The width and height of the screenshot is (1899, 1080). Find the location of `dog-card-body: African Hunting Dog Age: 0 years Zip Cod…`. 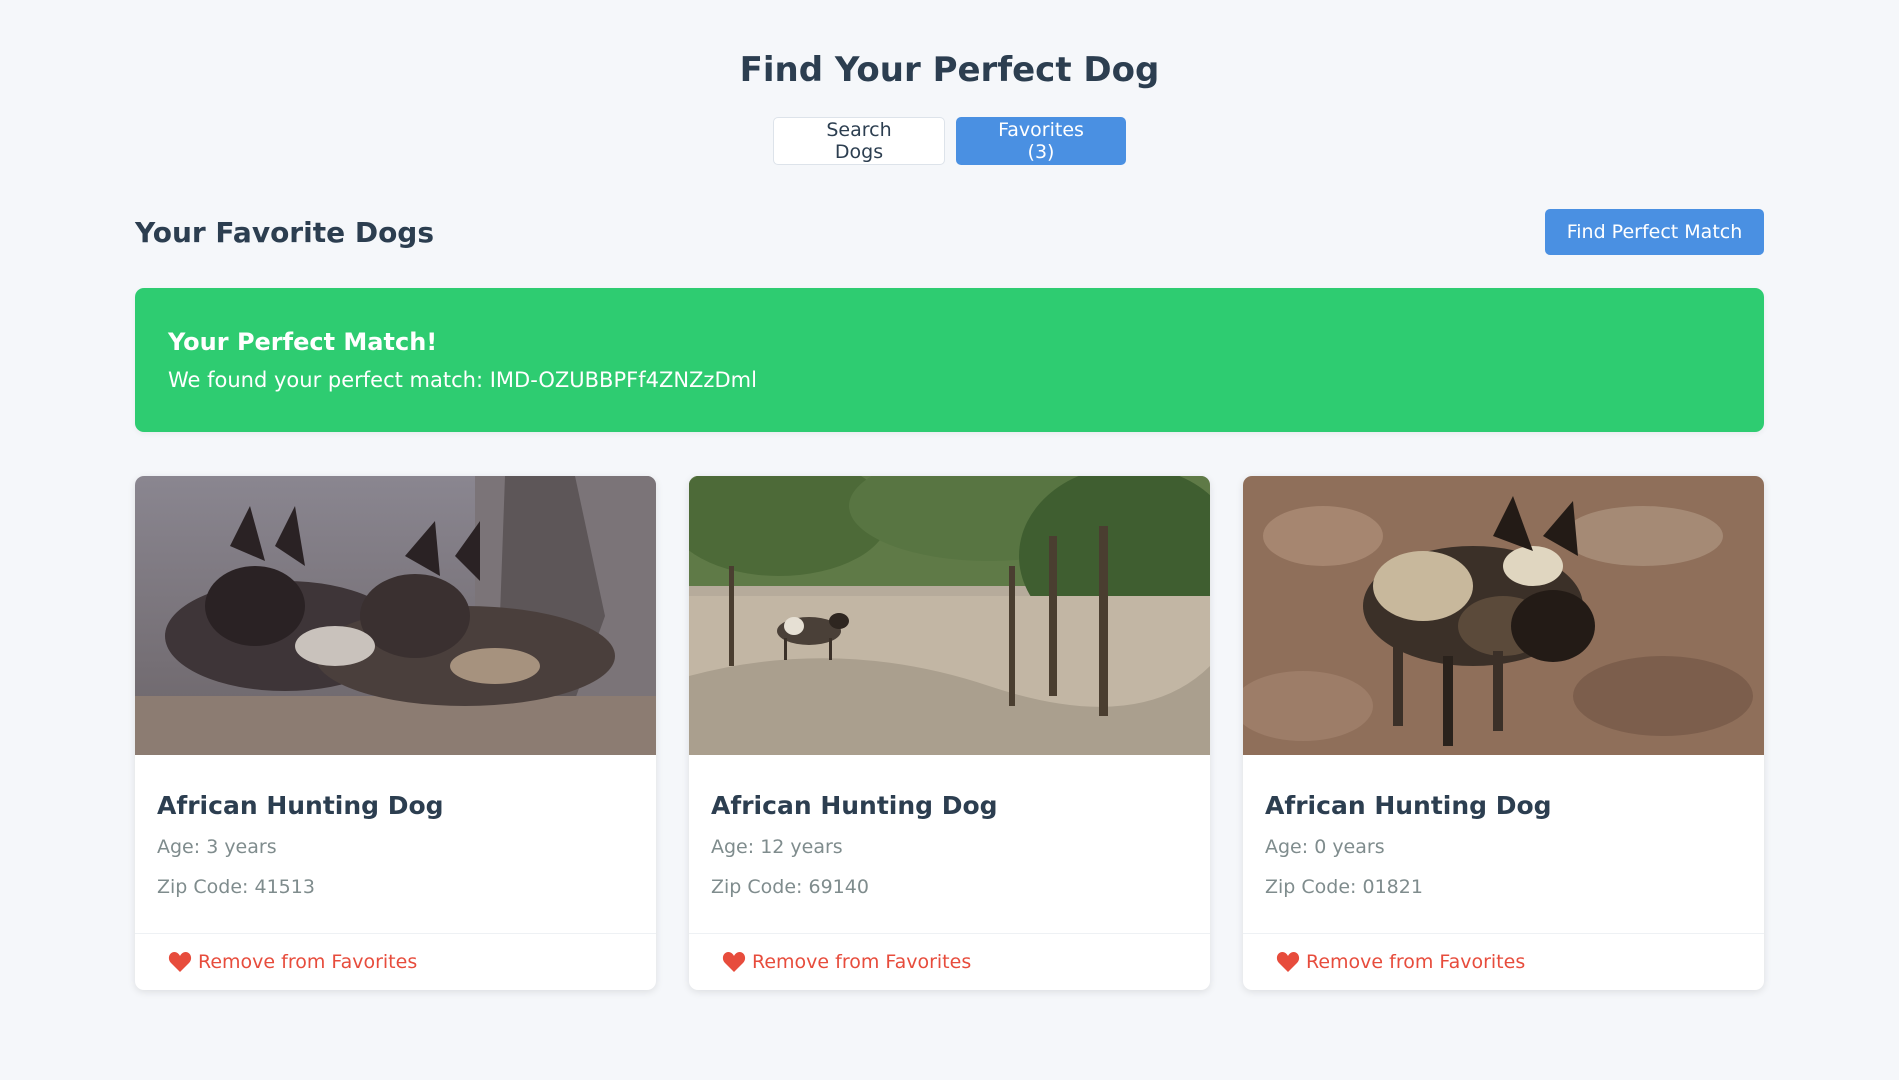

dog-card-body: African Hunting Dog Age: 0 years Zip Cod… is located at coordinates (1503, 844).